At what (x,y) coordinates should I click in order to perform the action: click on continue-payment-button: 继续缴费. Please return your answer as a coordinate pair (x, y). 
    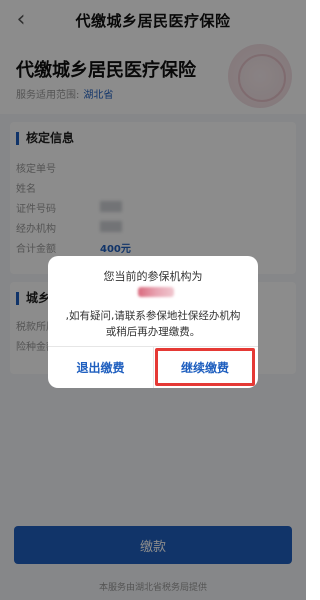
    Looking at the image, I should click on (205, 367).